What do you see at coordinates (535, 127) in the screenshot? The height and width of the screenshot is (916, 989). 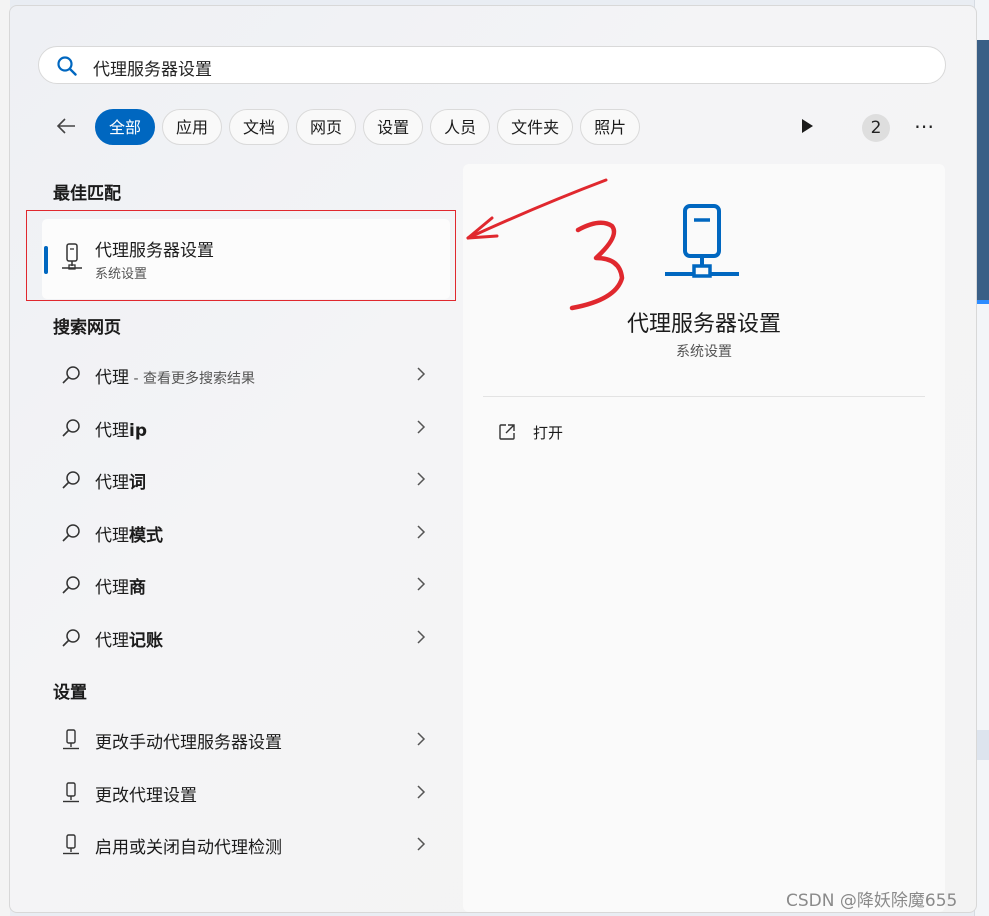 I see `tab-folders: 文件夹` at bounding box center [535, 127].